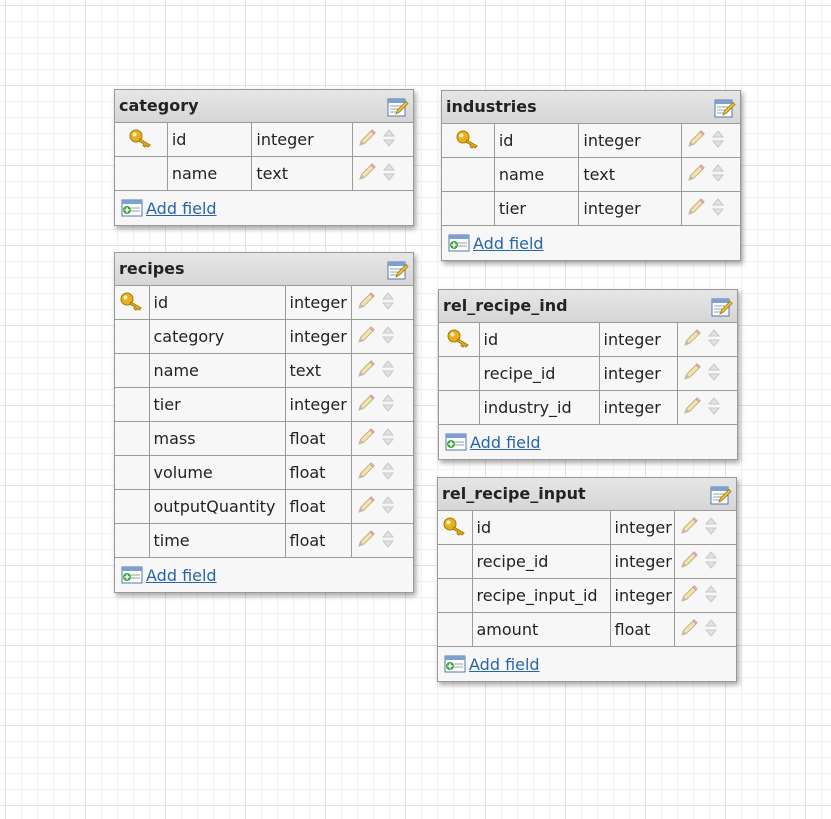  I want to click on field-row: amount float, so click(587, 629).